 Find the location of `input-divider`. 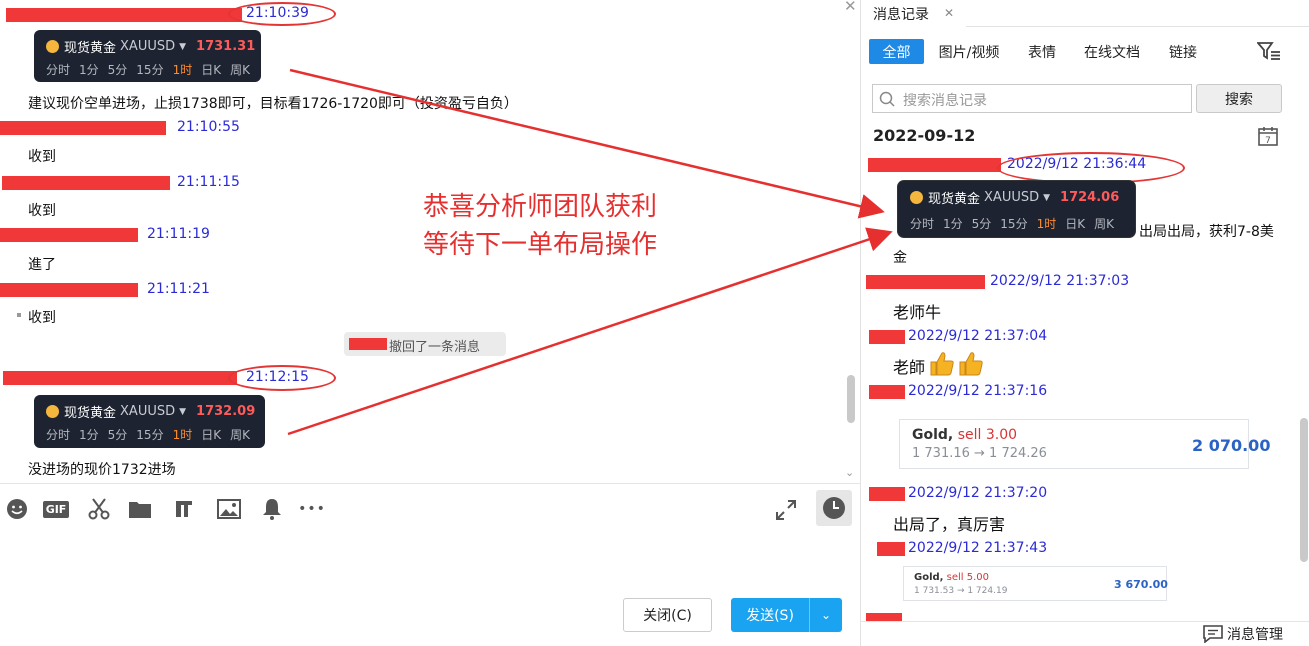

input-divider is located at coordinates (430, 483).